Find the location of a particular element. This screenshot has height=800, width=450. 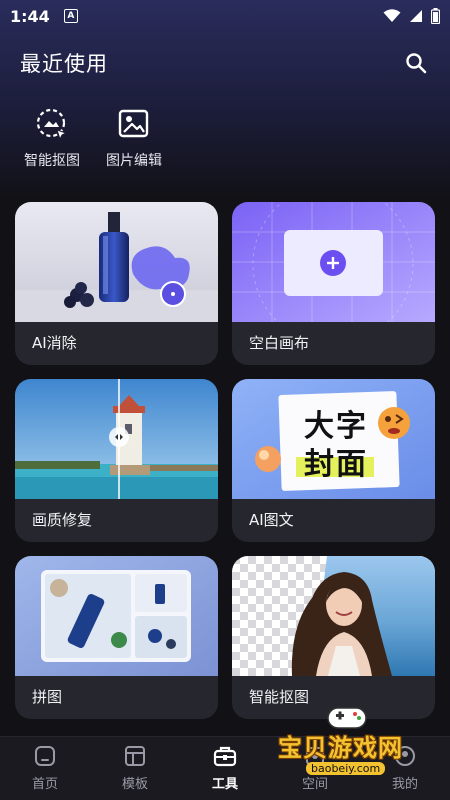

tool-card-ai-text-image: 大字 封面 AI图文 is located at coordinates (333, 460).